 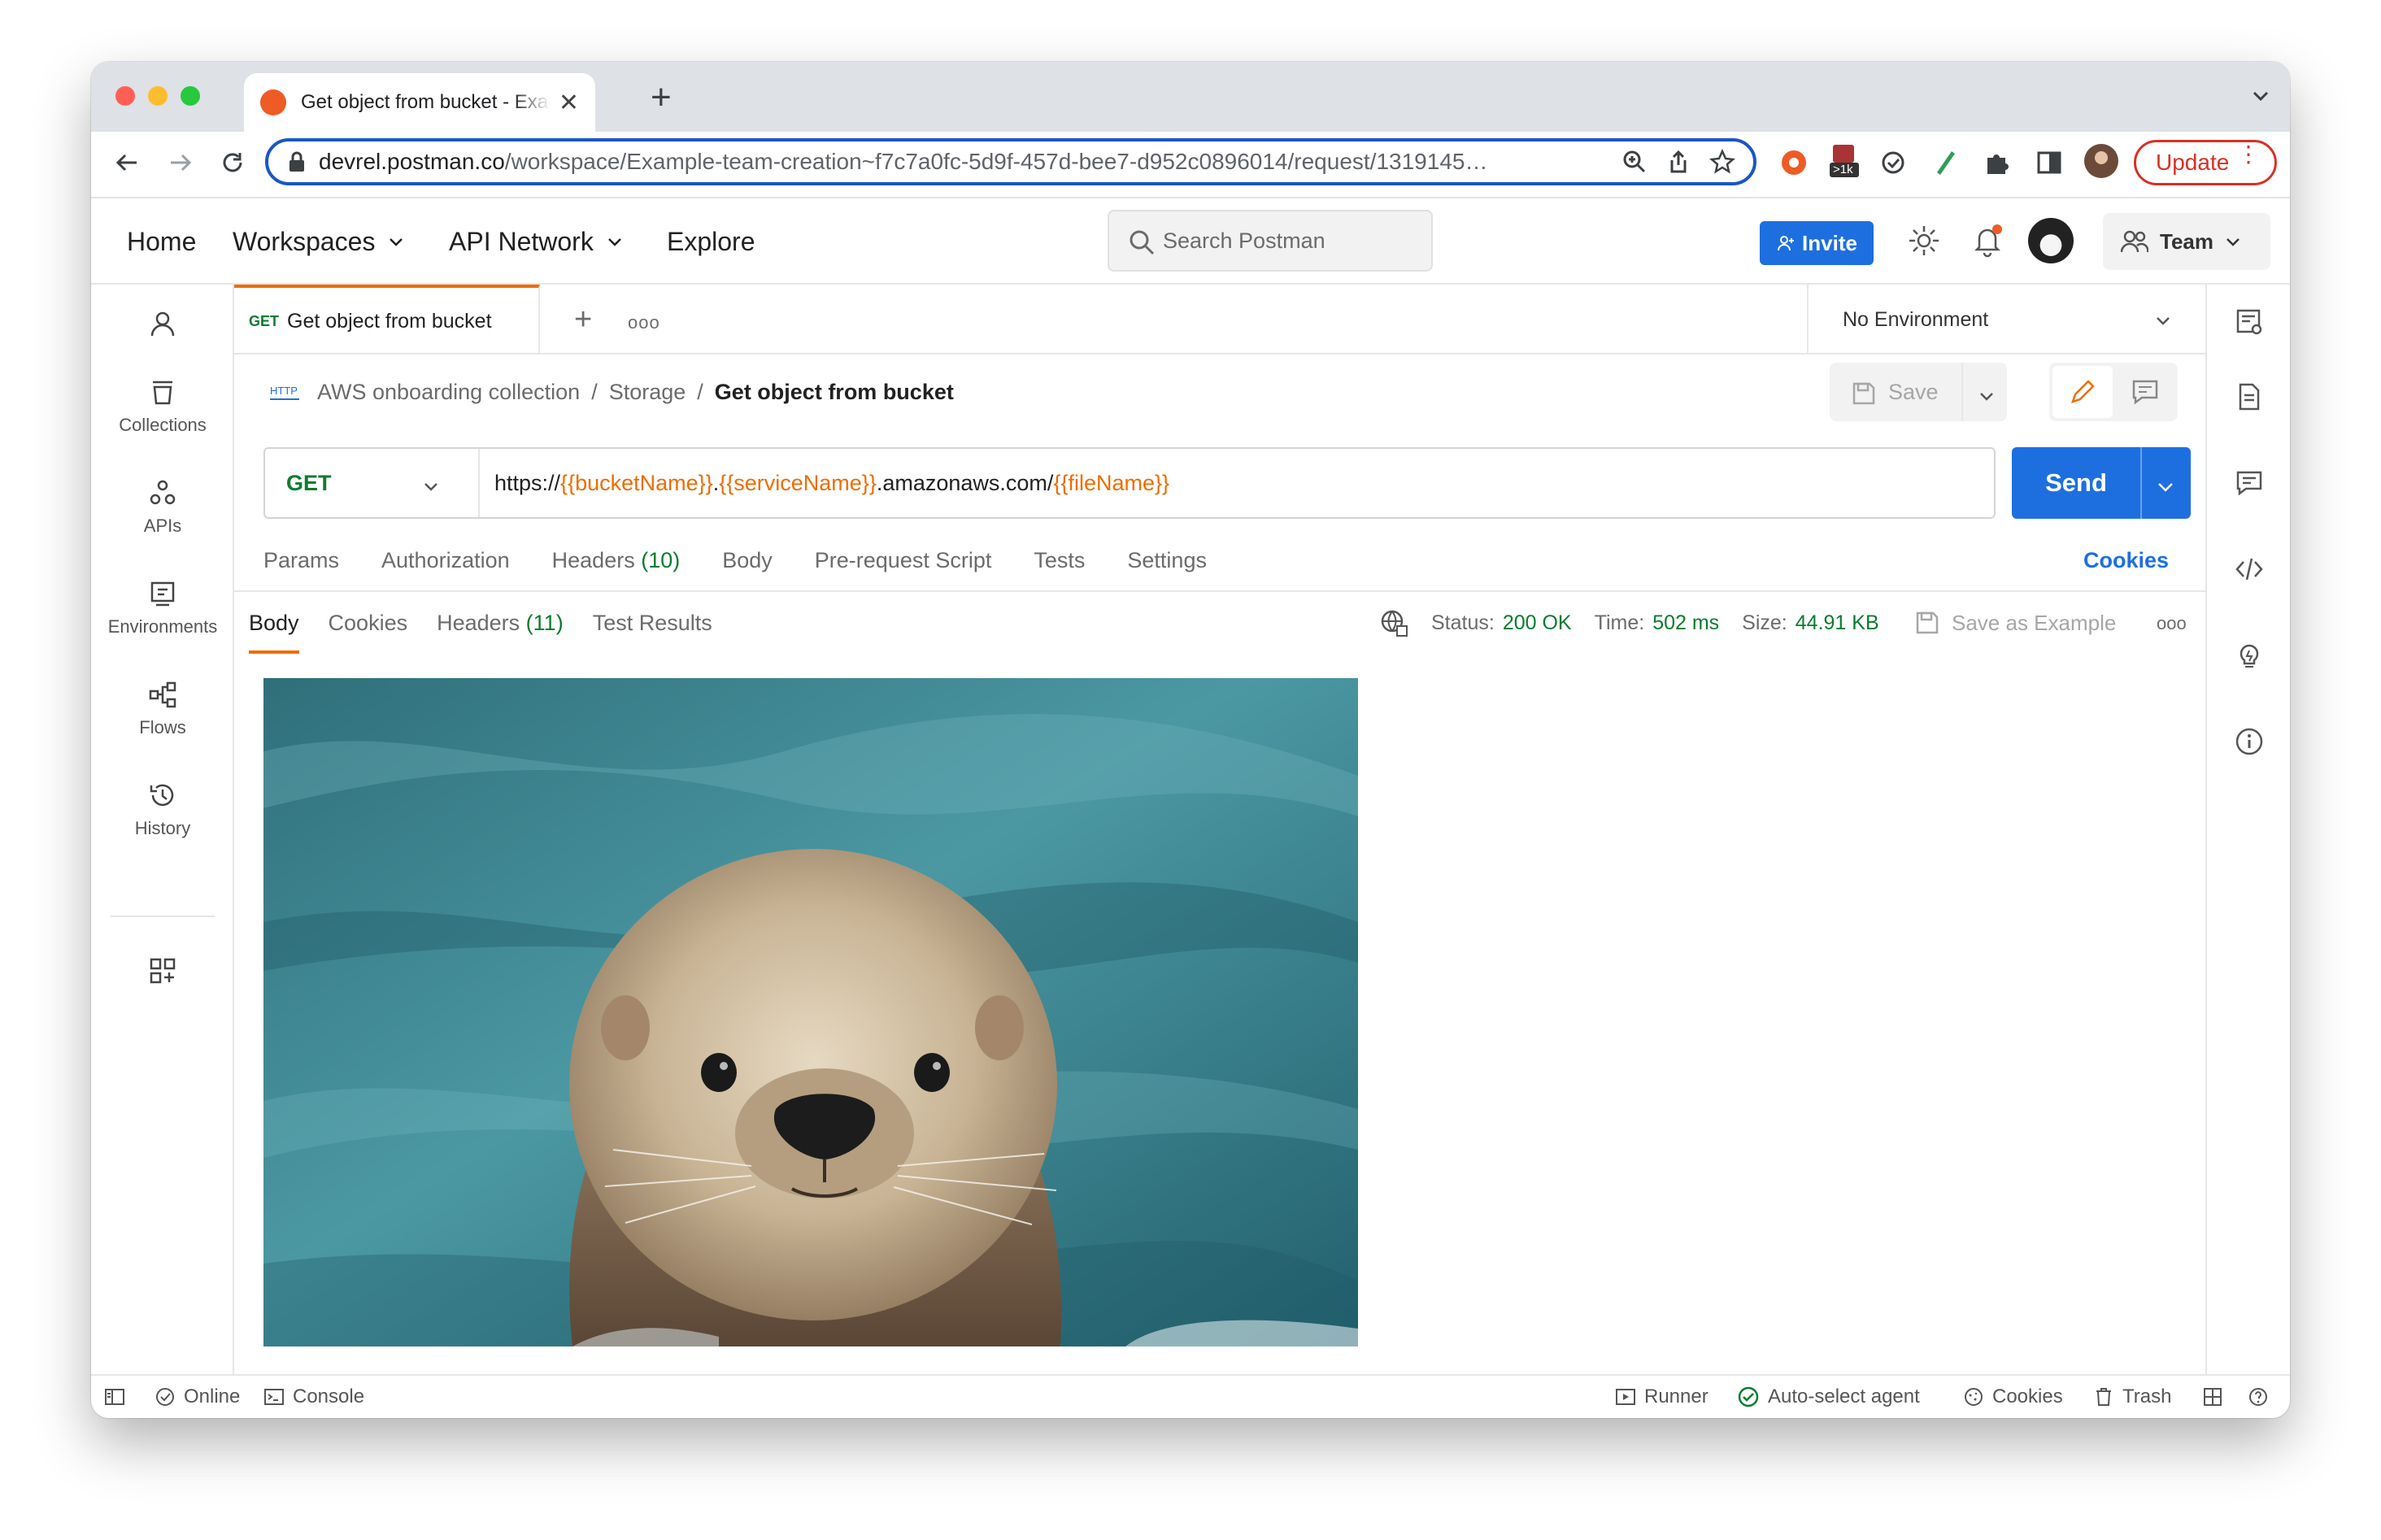 What do you see at coordinates (448, 392) in the screenshot?
I see `breadcrumb-collection: AWS onboarding collection` at bounding box center [448, 392].